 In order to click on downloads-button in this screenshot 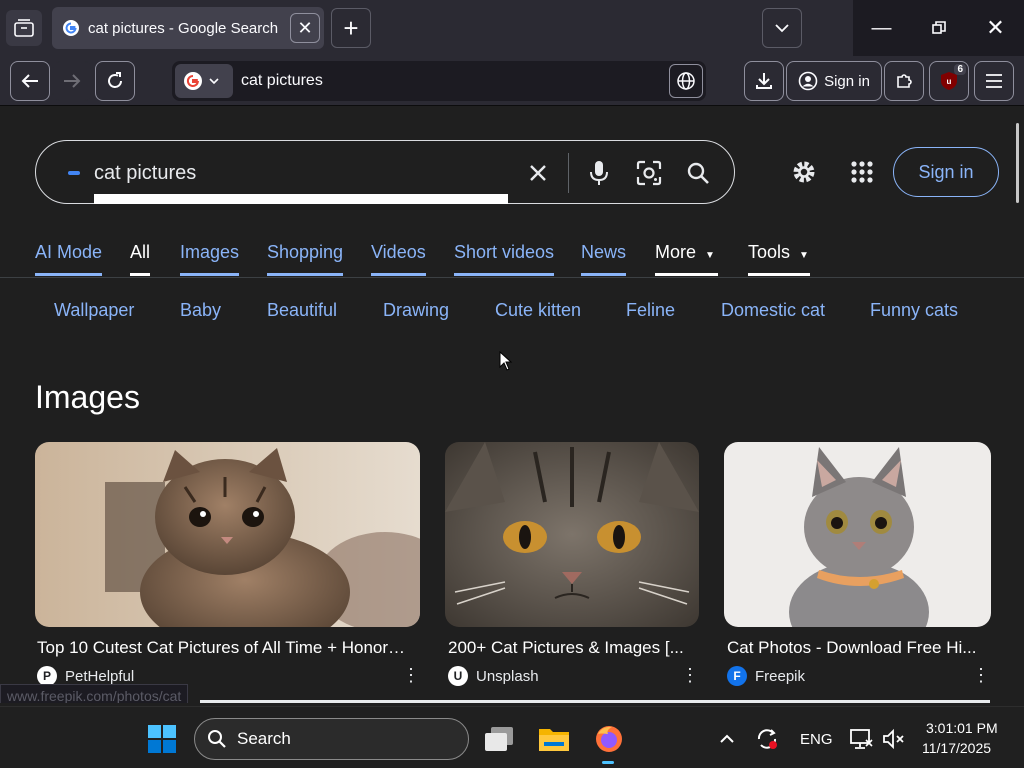, I will do `click(764, 81)`.